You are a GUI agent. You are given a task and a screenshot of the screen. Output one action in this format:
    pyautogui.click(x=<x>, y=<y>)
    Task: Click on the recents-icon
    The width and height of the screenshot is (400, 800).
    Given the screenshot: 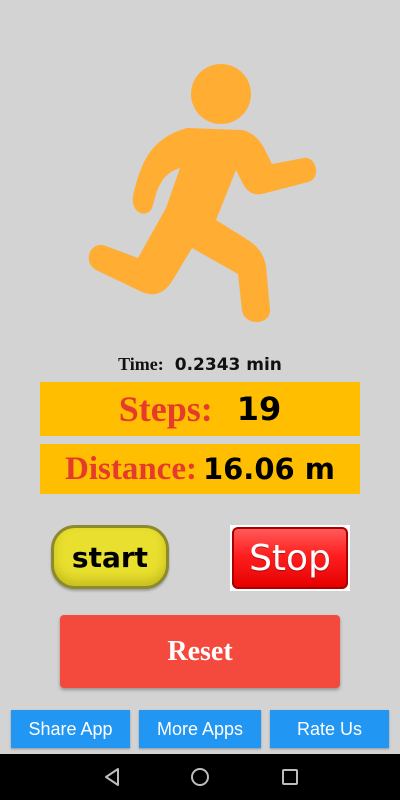 What is the action you would take?
    pyautogui.click(x=290, y=777)
    